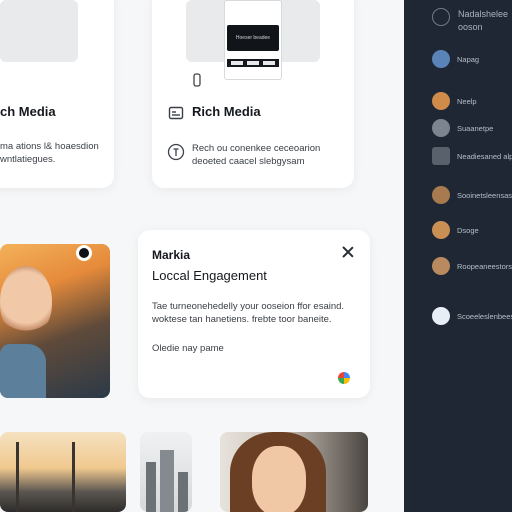 This screenshot has height=512, width=512. I want to click on close-icon, so click(348, 252).